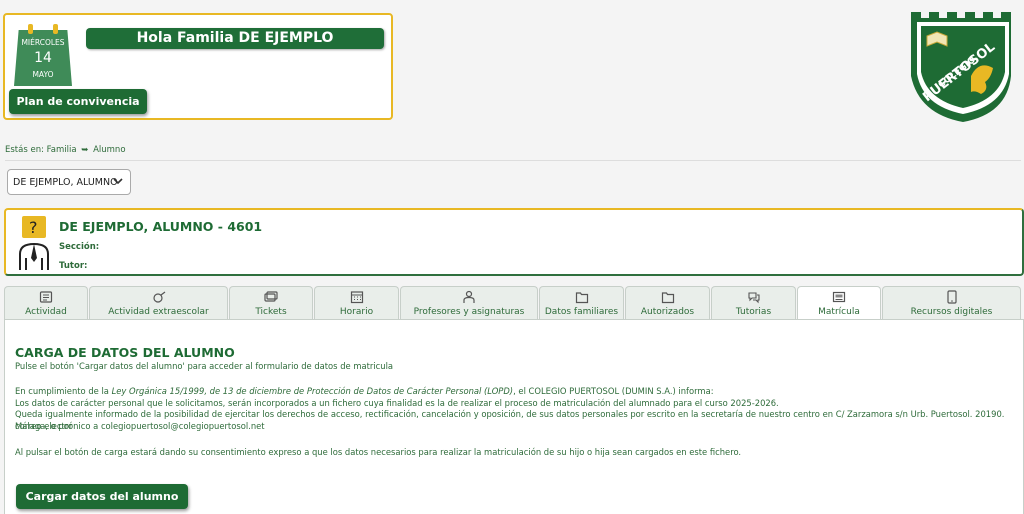 This screenshot has height=514, width=1024. I want to click on tab-tutorias: Tutorias, so click(753, 302).